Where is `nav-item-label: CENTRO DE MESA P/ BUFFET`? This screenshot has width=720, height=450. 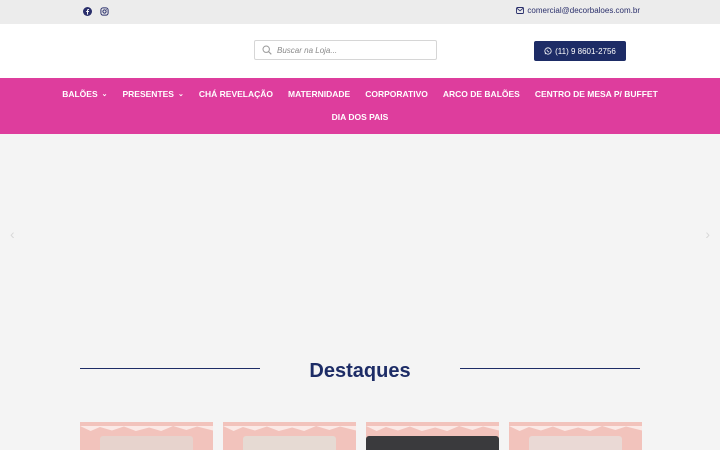
nav-item-label: CENTRO DE MESA P/ BUFFET is located at coordinates (596, 94).